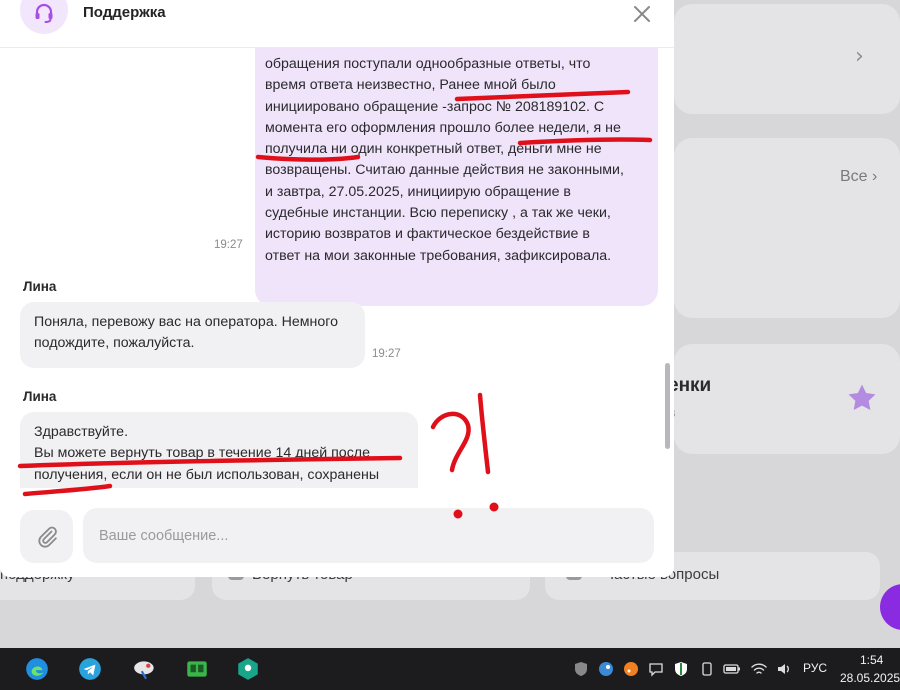 The image size is (900, 690). What do you see at coordinates (656, 669) in the screenshot?
I see `notification-icon` at bounding box center [656, 669].